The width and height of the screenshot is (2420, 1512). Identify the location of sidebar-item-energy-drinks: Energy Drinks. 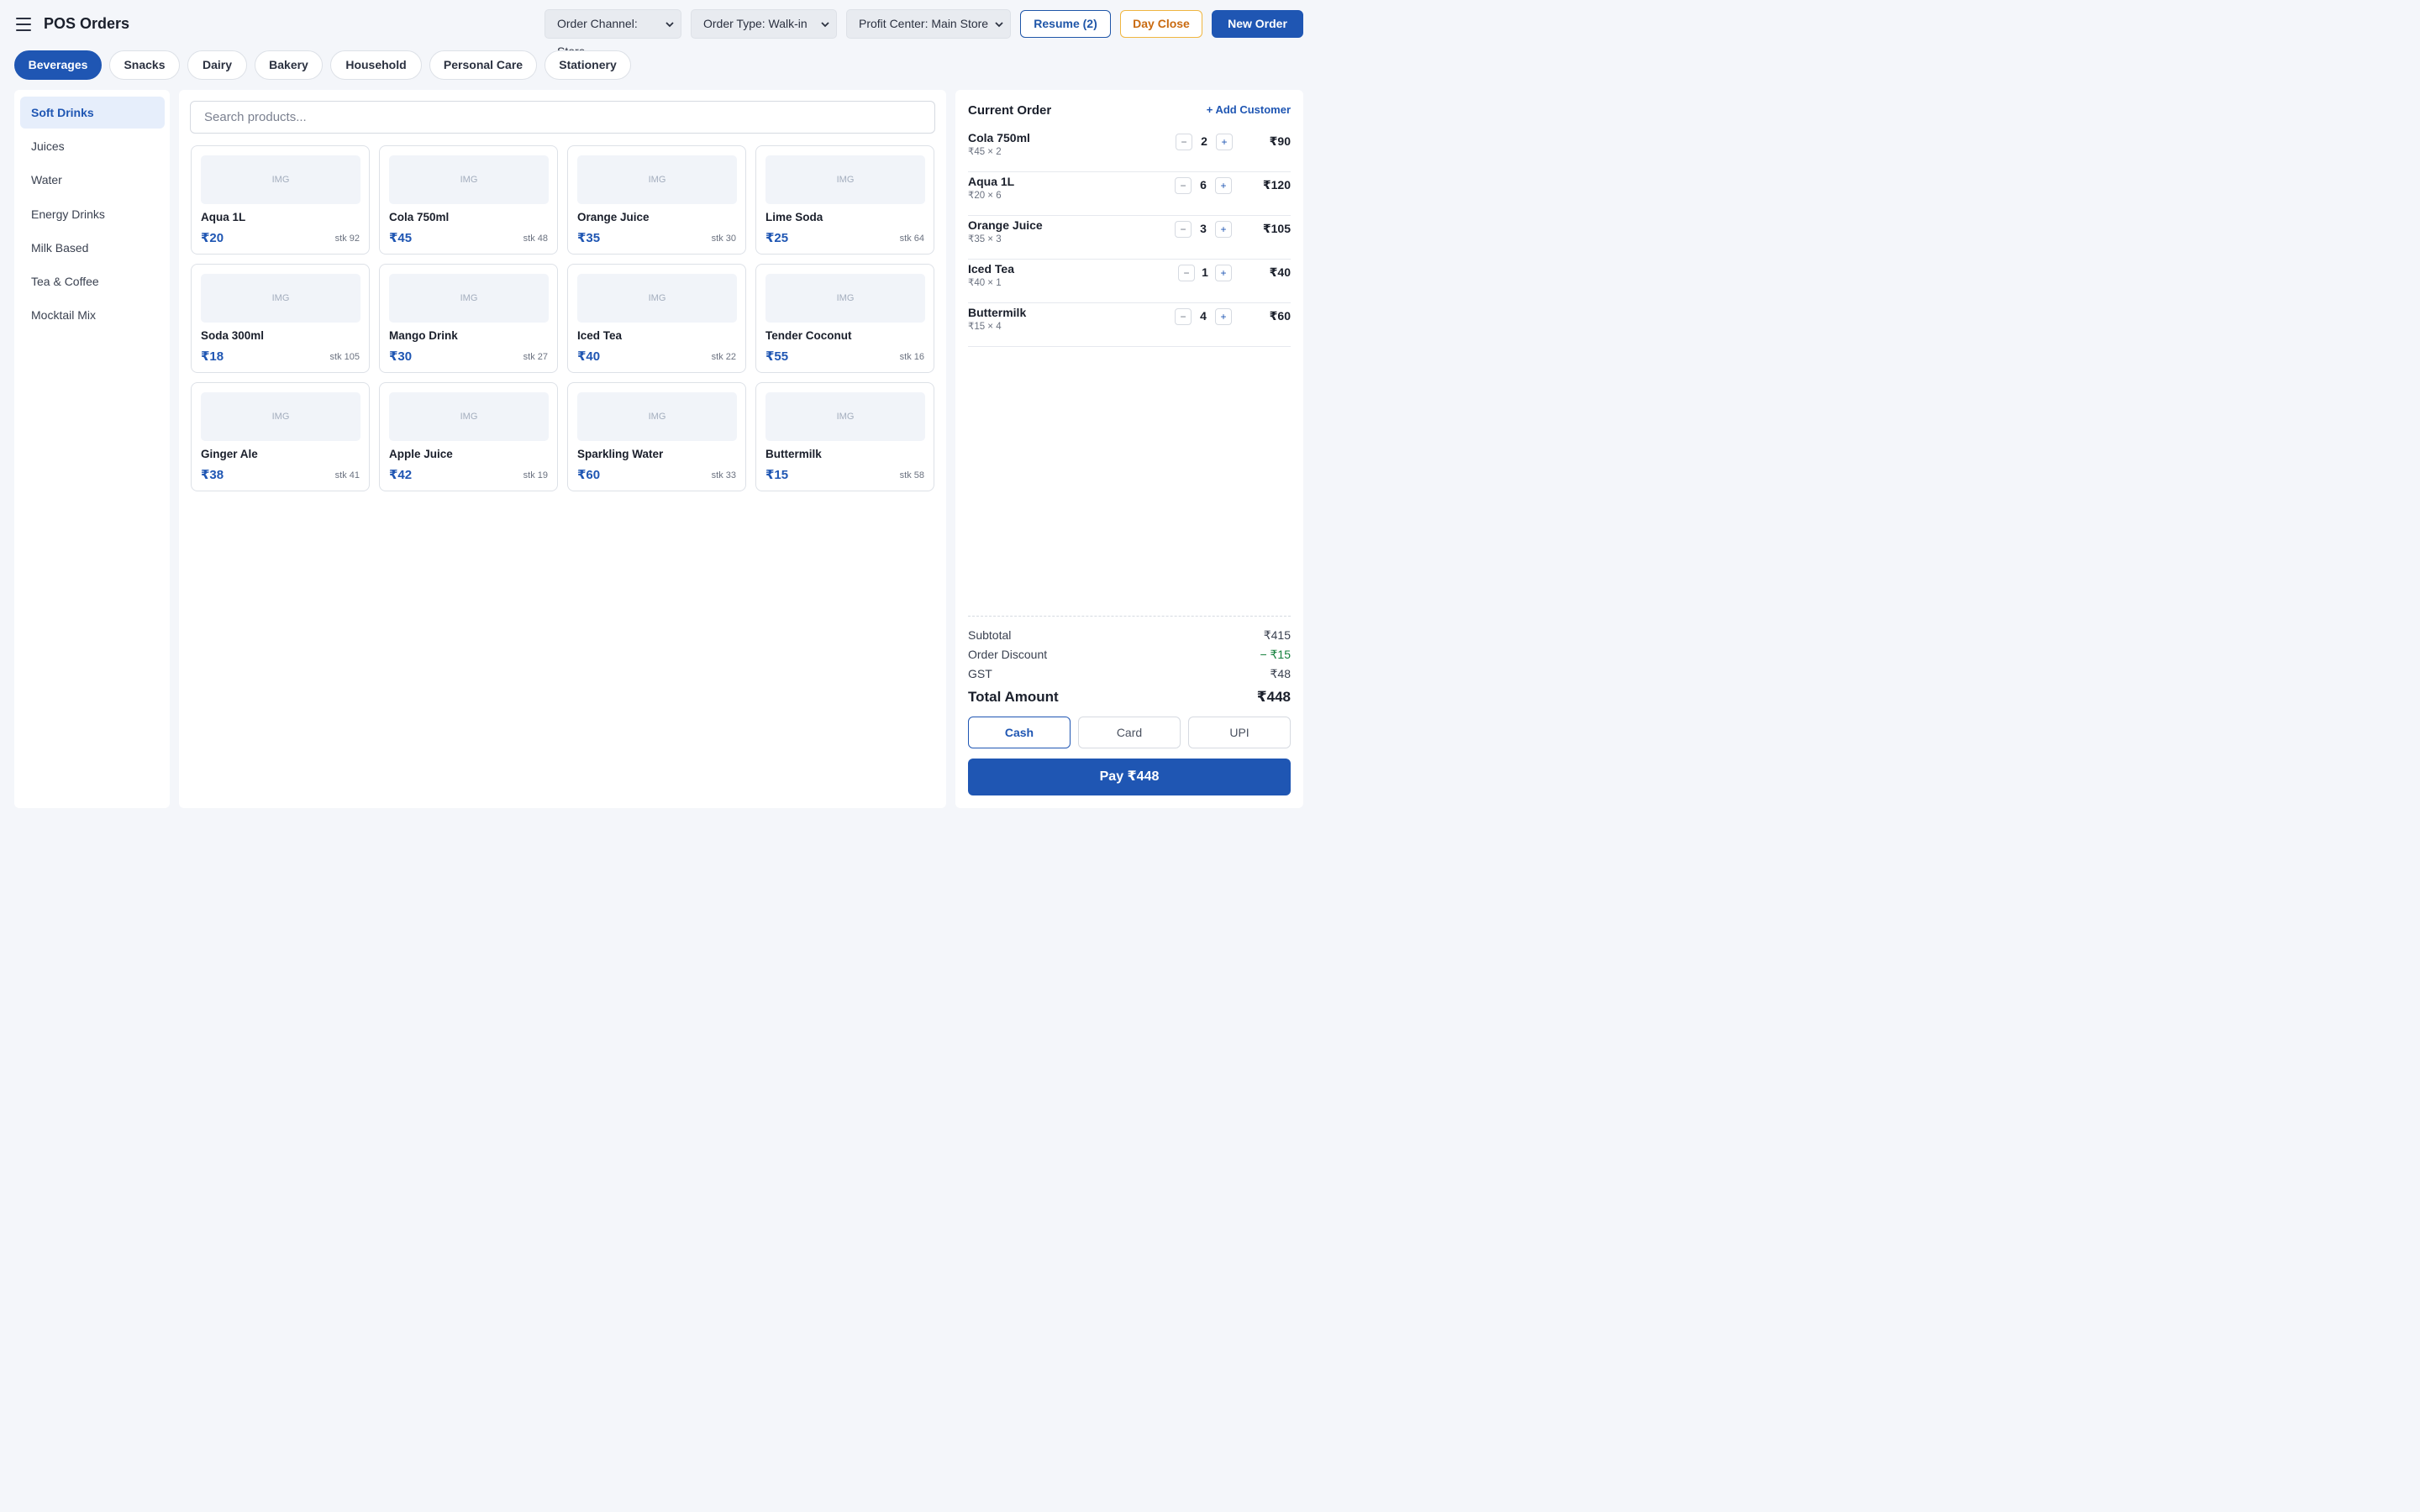
(92, 214).